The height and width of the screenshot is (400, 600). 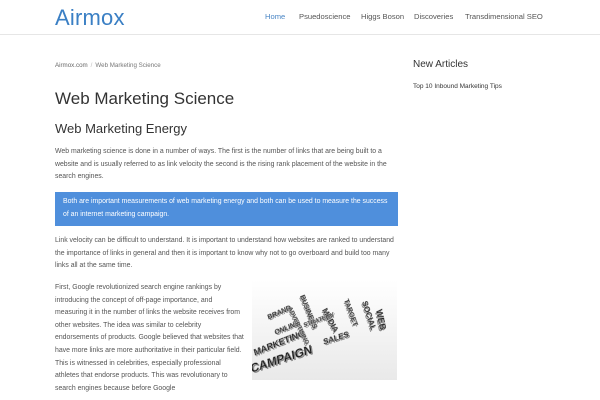 What do you see at coordinates (90, 18) in the screenshot?
I see `site-logo: Airmox` at bounding box center [90, 18].